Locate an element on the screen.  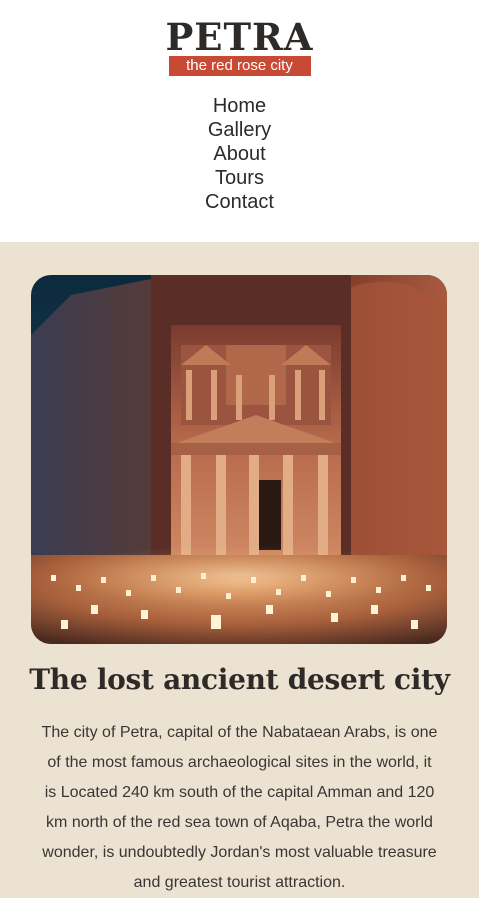
site-logo: PETRA the red rose city is located at coordinates (239, 46).